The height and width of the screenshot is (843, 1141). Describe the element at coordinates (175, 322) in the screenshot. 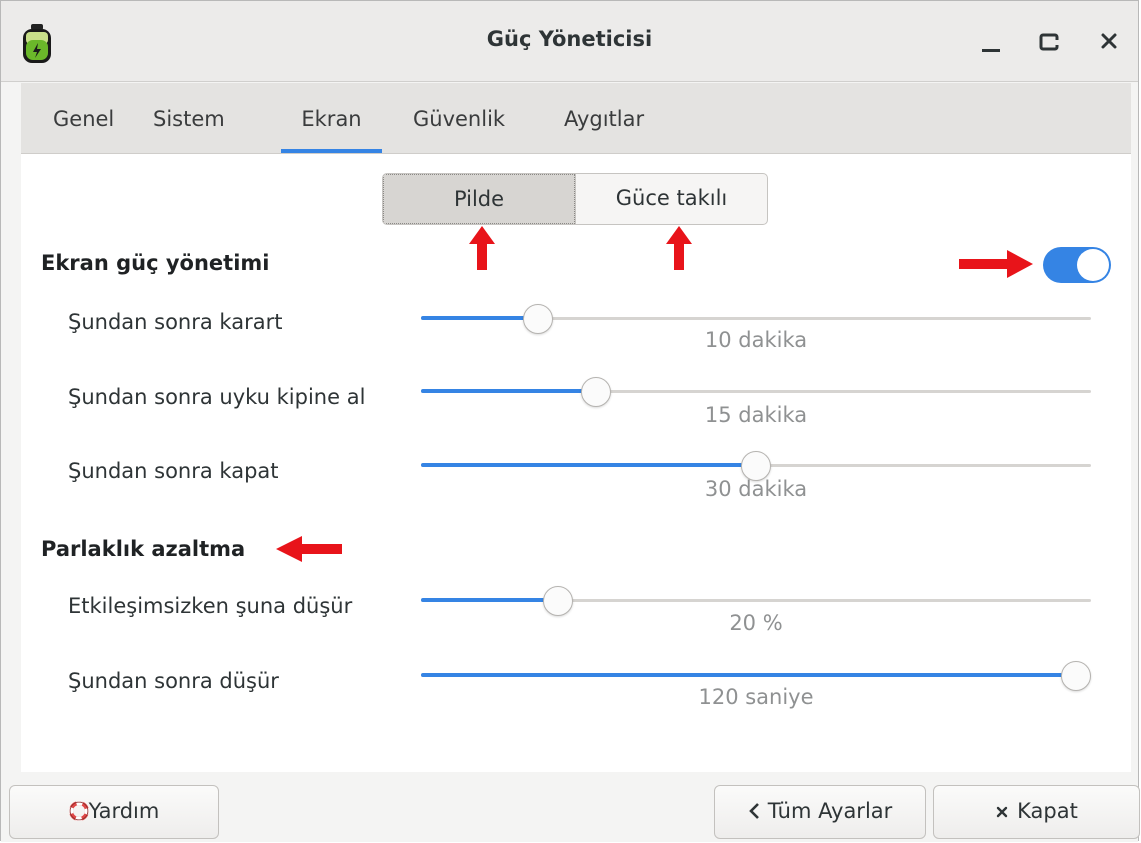

I see `dim-after-label: Şundan sonra karart` at that location.